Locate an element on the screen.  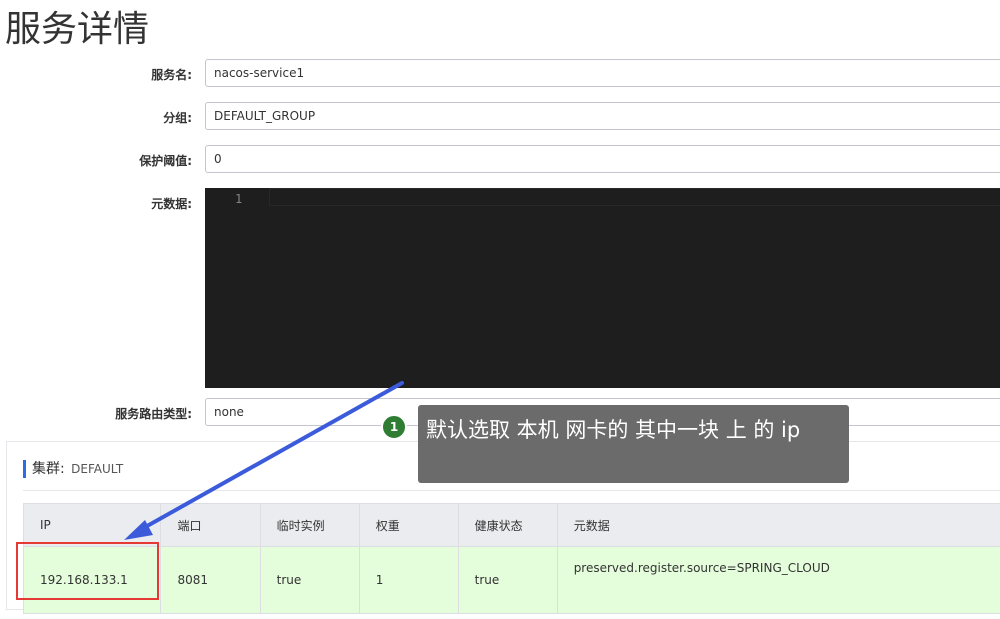
cluster-title-label: 集群: is located at coordinates (48, 469).